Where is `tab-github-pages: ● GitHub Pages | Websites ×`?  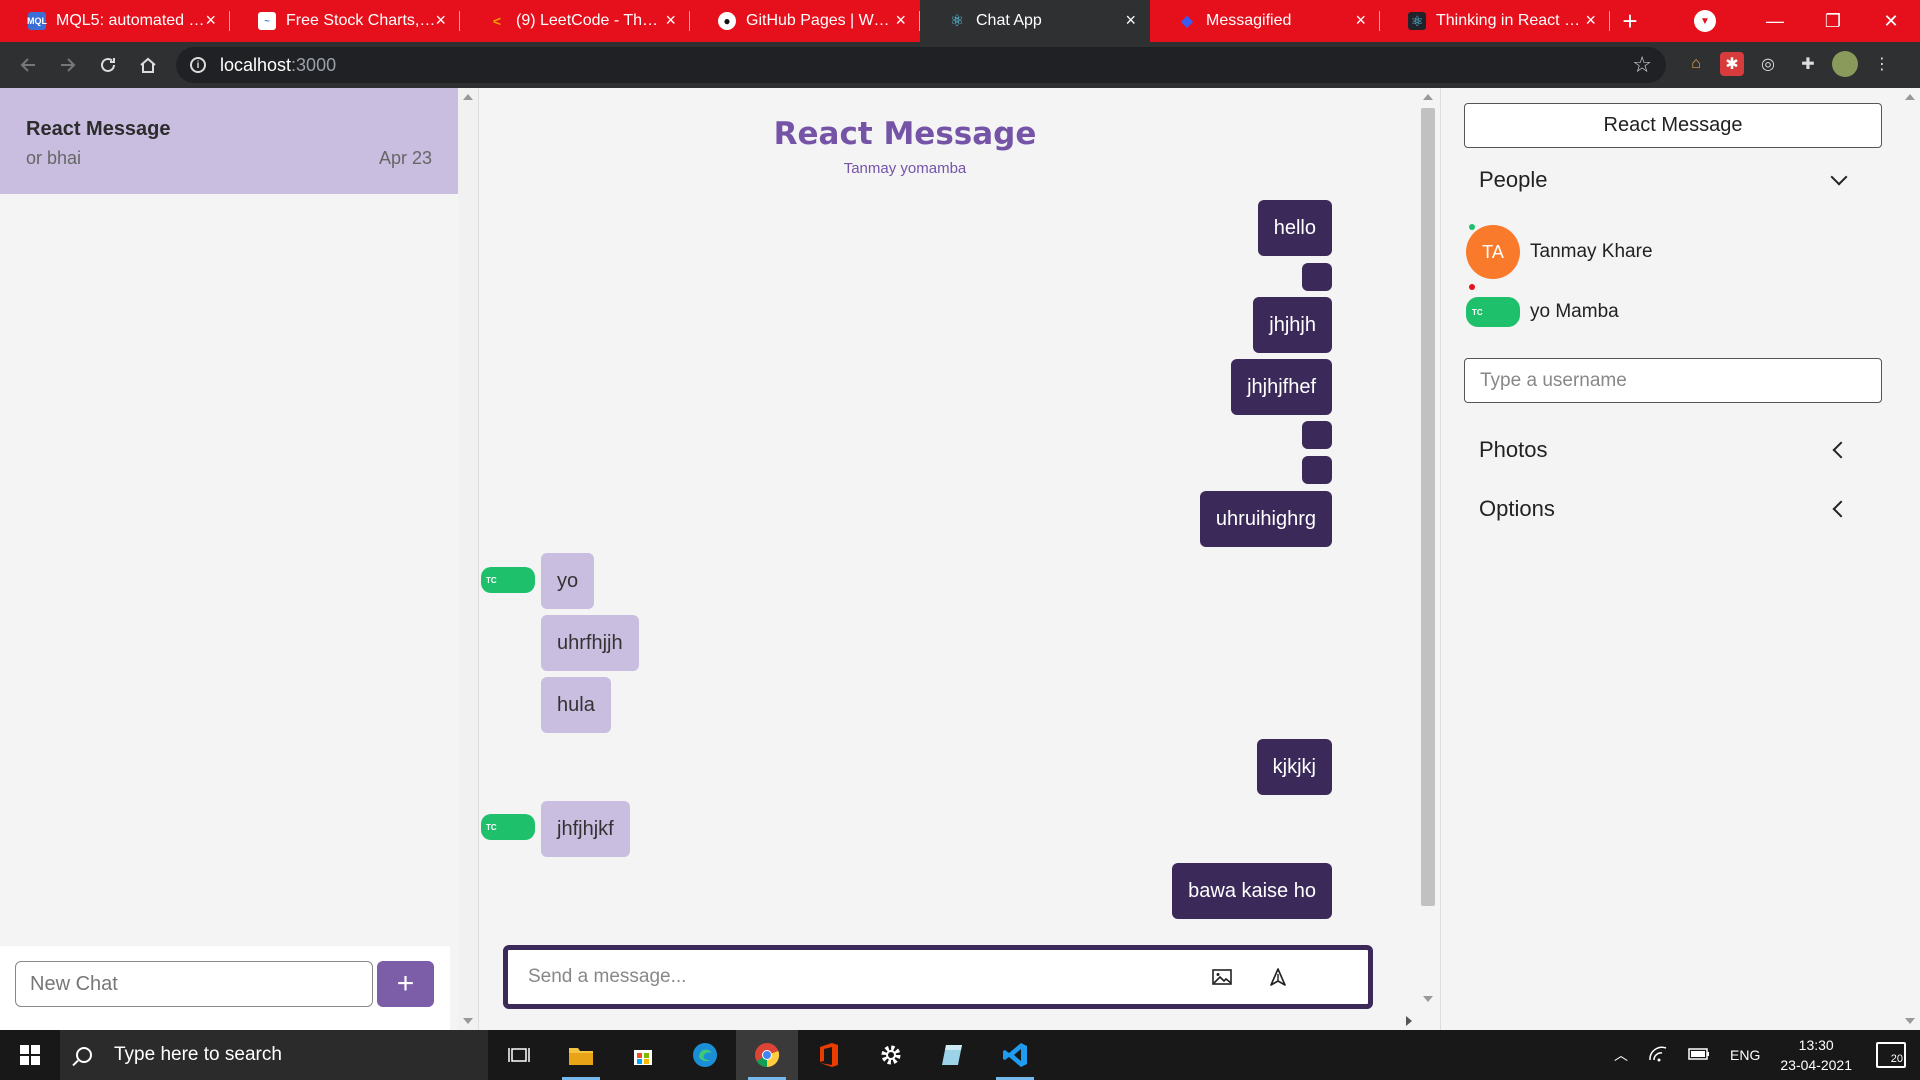 tab-github-pages: ● GitHub Pages | Websites × is located at coordinates (805, 21).